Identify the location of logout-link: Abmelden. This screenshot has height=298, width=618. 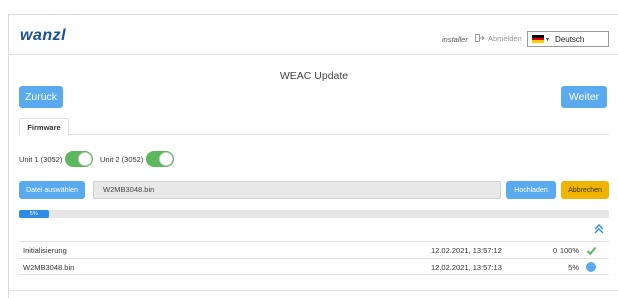
(498, 38).